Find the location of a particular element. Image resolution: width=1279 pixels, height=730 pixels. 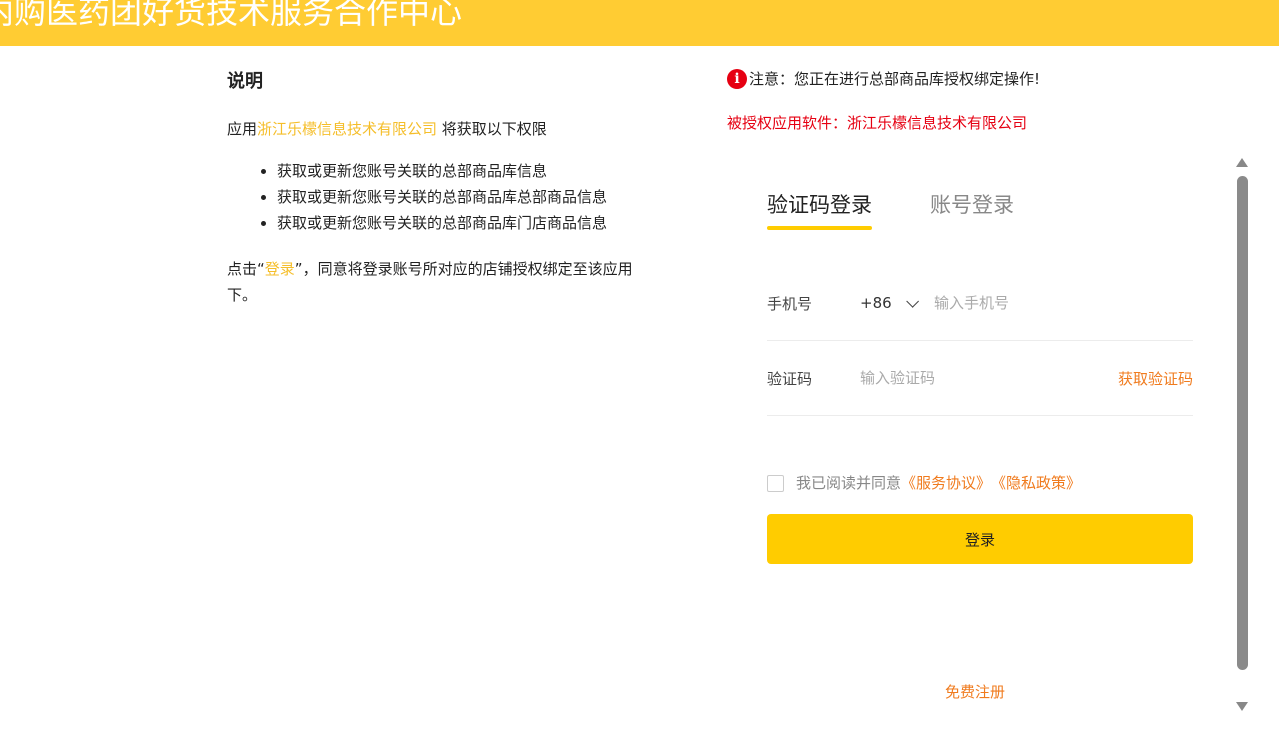

service-agreement-link: 《服务协议》 is located at coordinates (946, 483).